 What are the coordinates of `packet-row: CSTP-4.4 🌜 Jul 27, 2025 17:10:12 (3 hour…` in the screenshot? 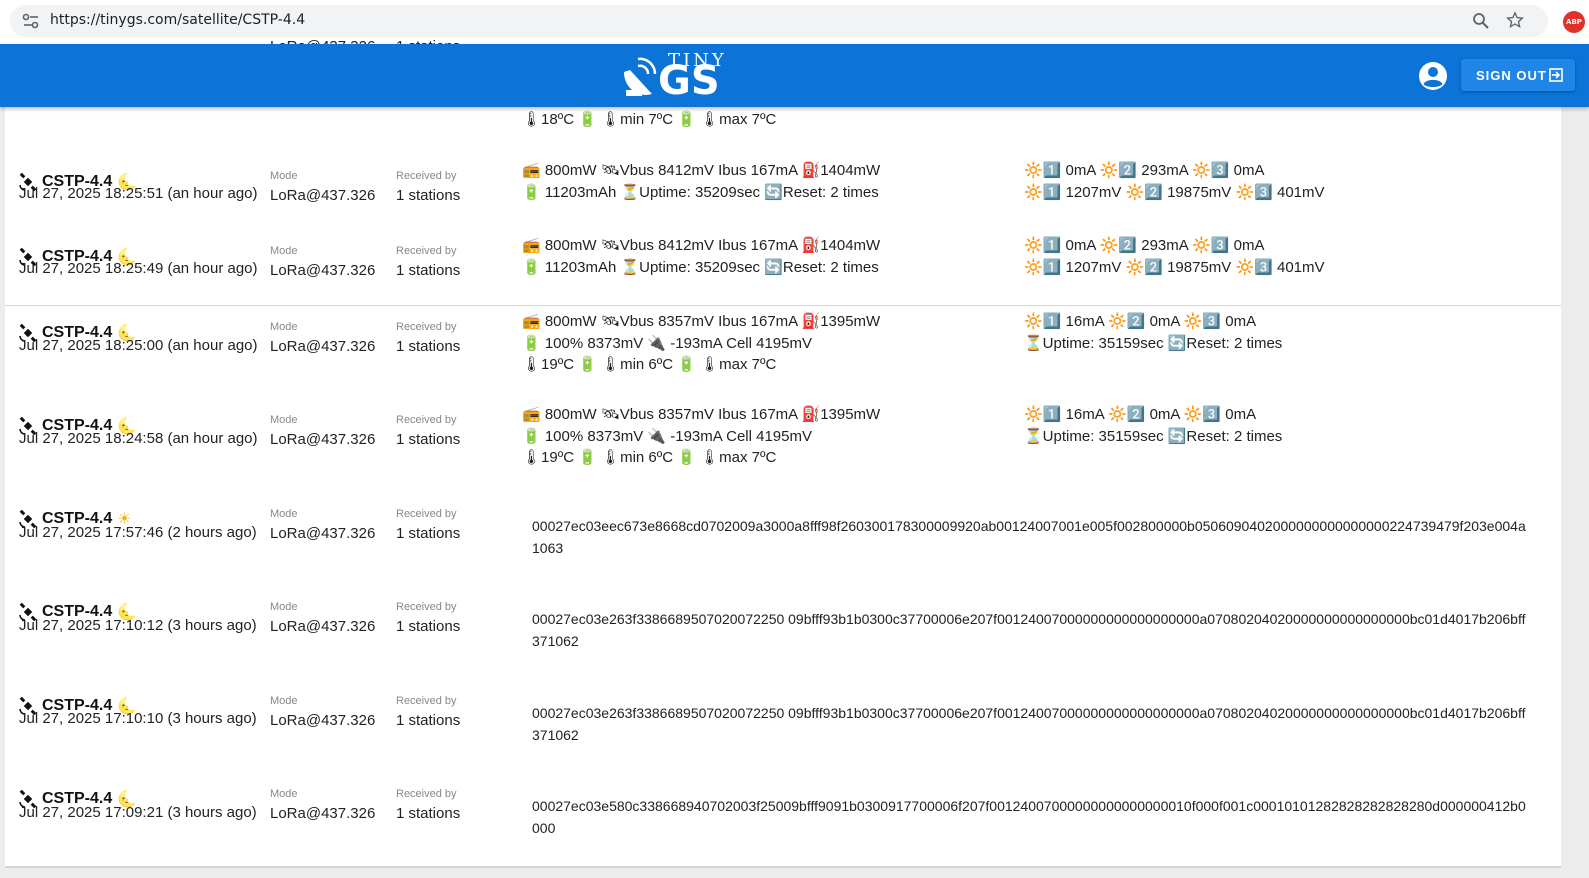 It's located at (783, 633).